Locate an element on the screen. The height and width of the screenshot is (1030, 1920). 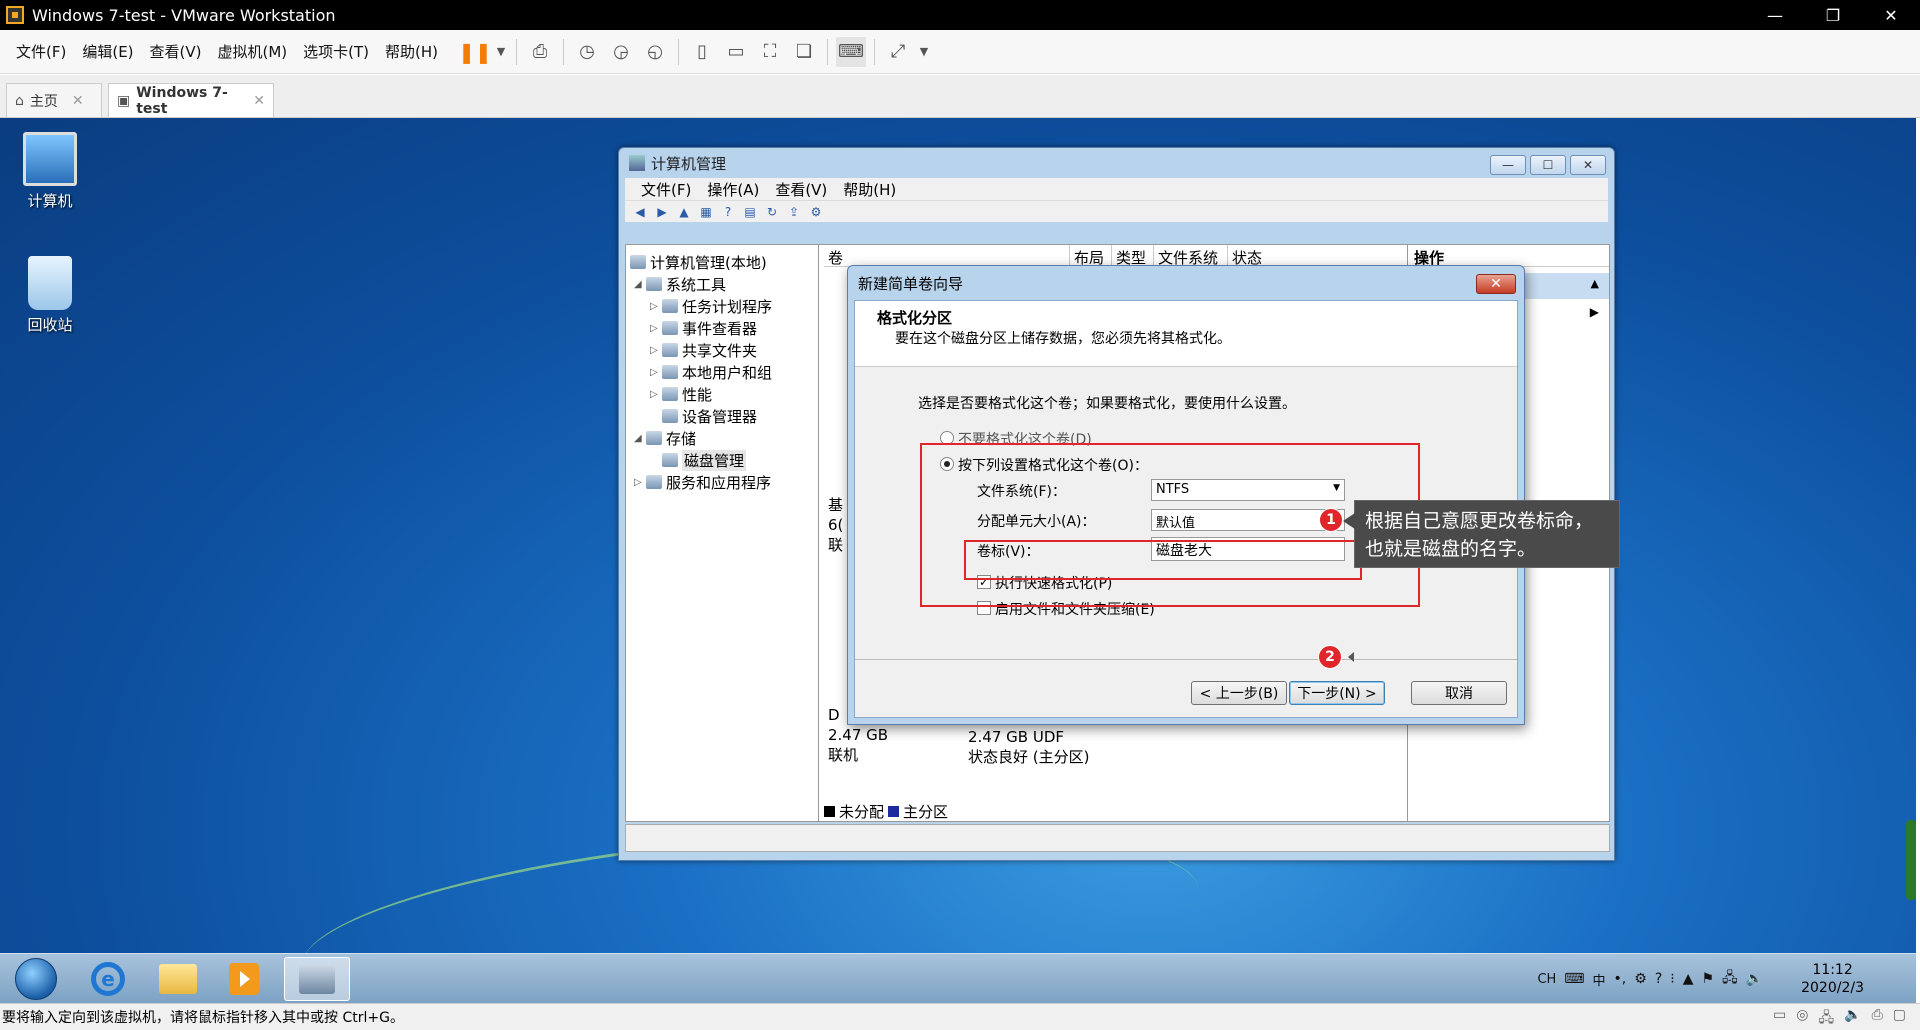
col-filesystem: 文件系统 is located at coordinates (1191, 256).